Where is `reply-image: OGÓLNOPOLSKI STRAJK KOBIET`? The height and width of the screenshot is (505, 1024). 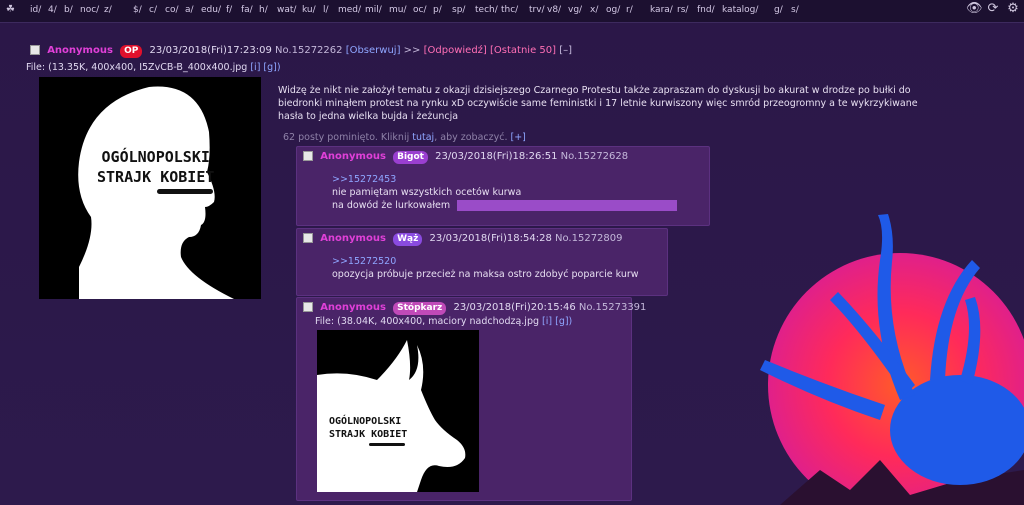 reply-image: OGÓLNOPOLSKI STRAJK KOBIET is located at coordinates (398, 411).